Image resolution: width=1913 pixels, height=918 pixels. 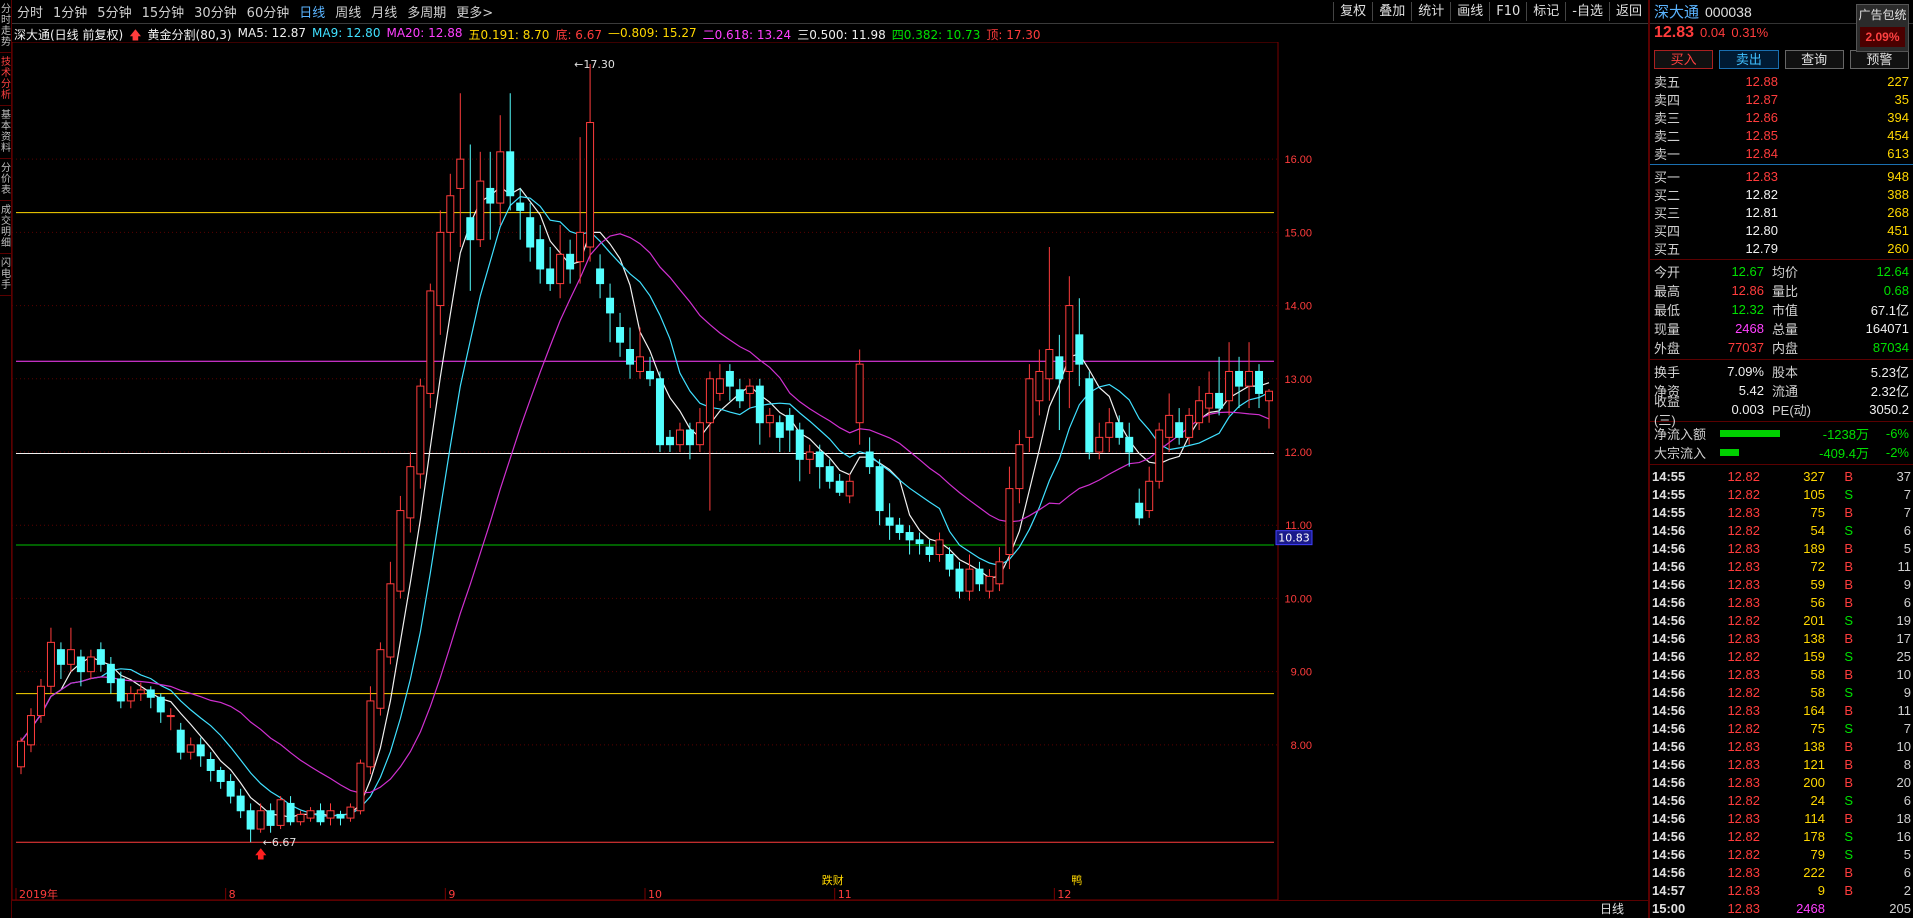 I want to click on left-tab-0: 分时走势, so click(x=6, y=26).